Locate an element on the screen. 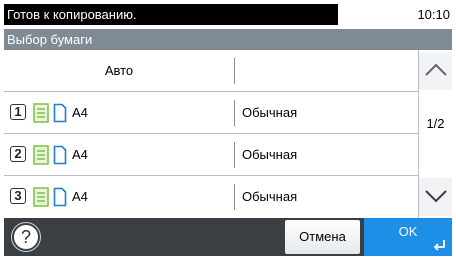  tray-number-icon: 2 is located at coordinates (18, 154).